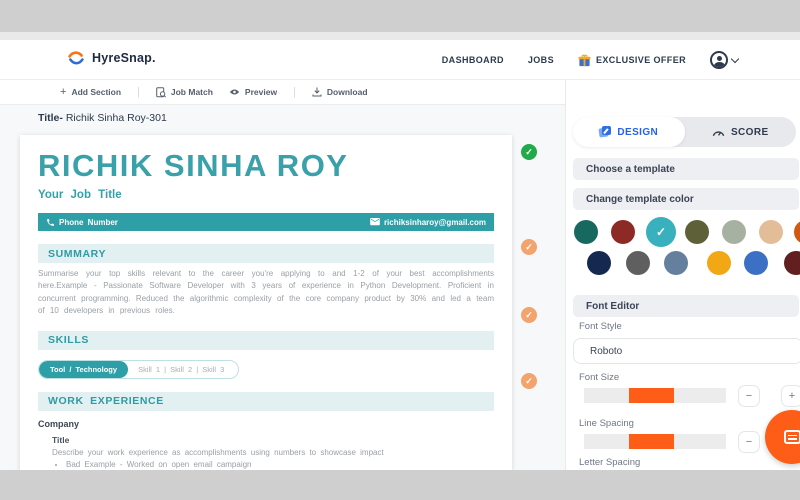 The image size is (800, 500). Describe the element at coordinates (686, 306) in the screenshot. I see `font-editor-header: Font Editor` at that location.